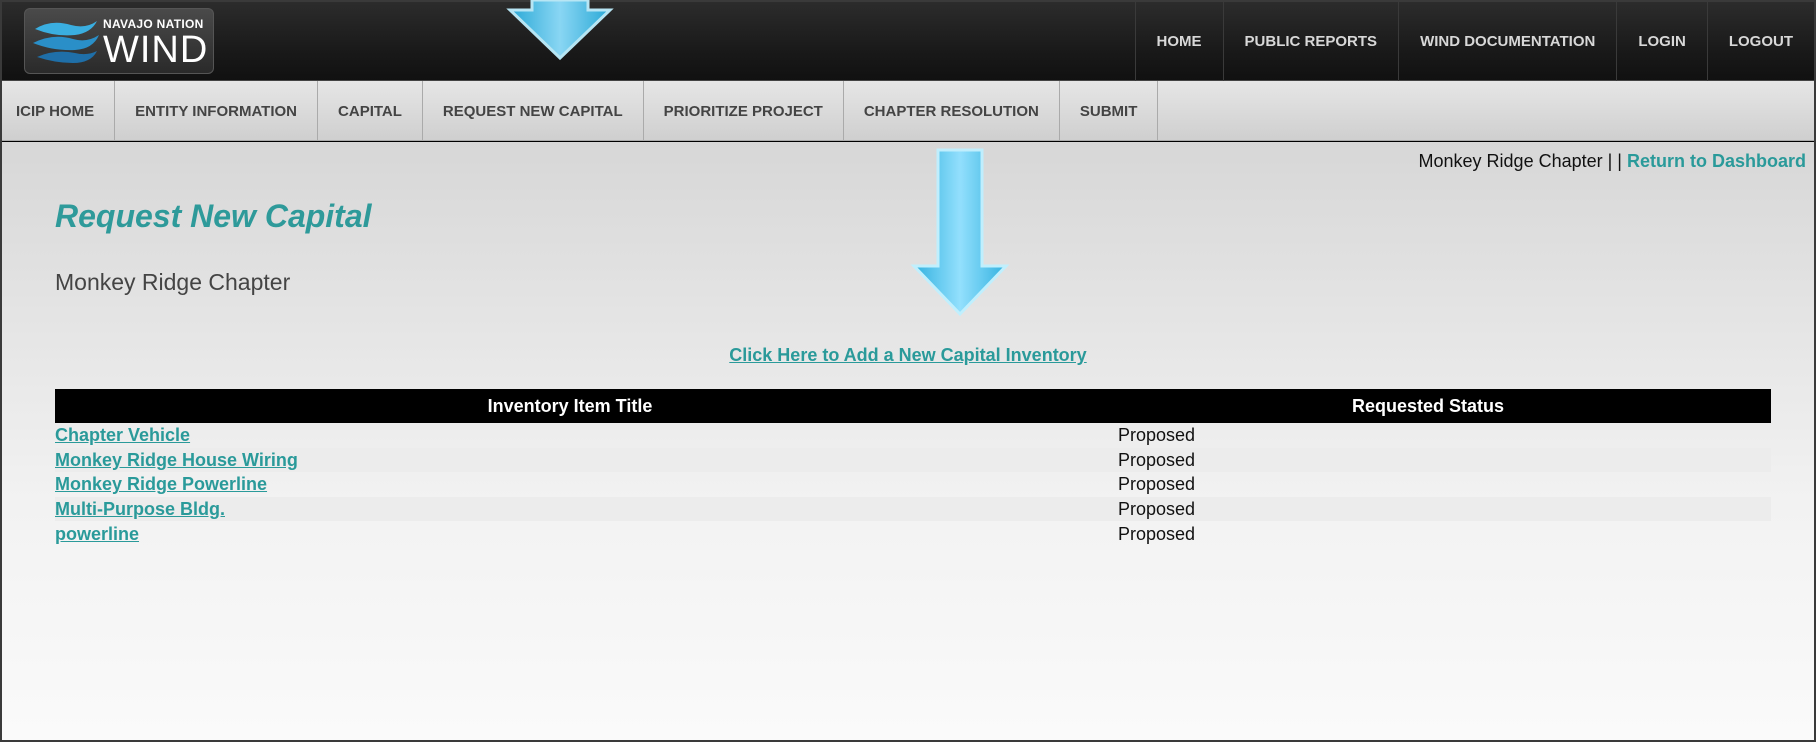  I want to click on subnav-entity-information: ENTITY INFORMATION, so click(217, 111).